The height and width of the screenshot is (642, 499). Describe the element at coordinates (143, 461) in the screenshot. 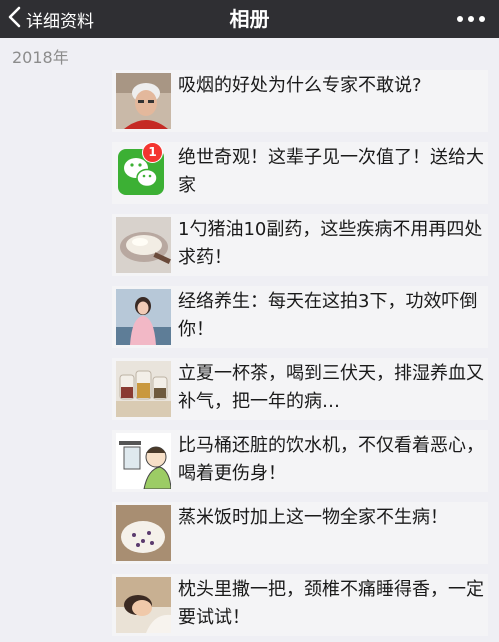

I see `water-dispenser-cartoon` at that location.